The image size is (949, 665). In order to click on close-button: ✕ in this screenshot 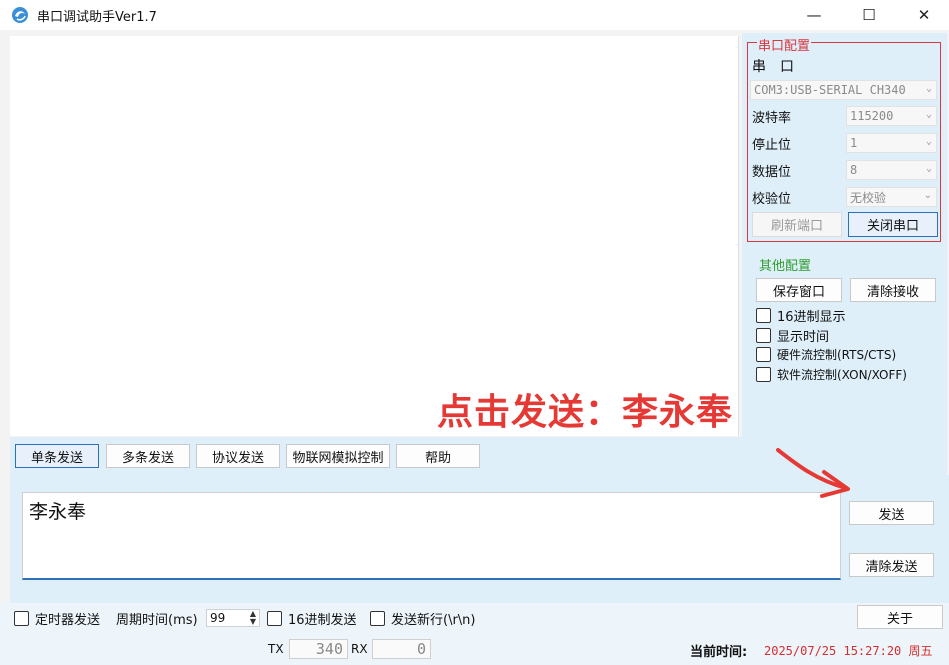, I will do `click(924, 15)`.